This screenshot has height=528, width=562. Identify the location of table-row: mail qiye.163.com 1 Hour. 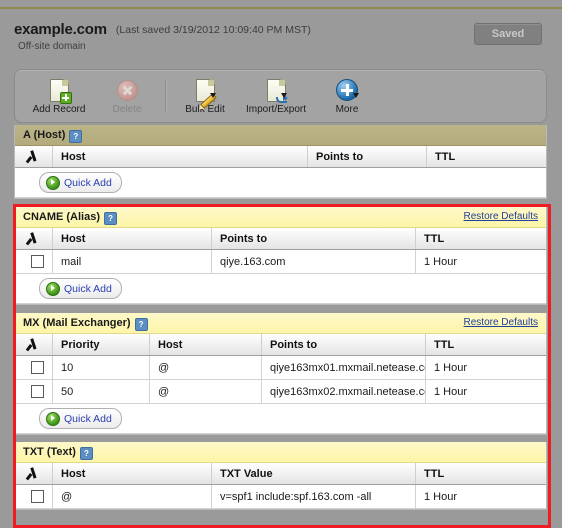
(280, 261).